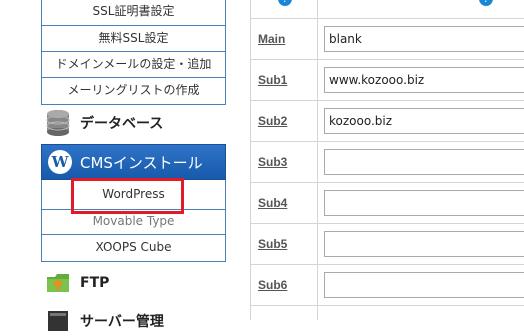 The width and height of the screenshot is (524, 336). What do you see at coordinates (272, 121) in the screenshot?
I see `row-label-sub2: Sub2` at bounding box center [272, 121].